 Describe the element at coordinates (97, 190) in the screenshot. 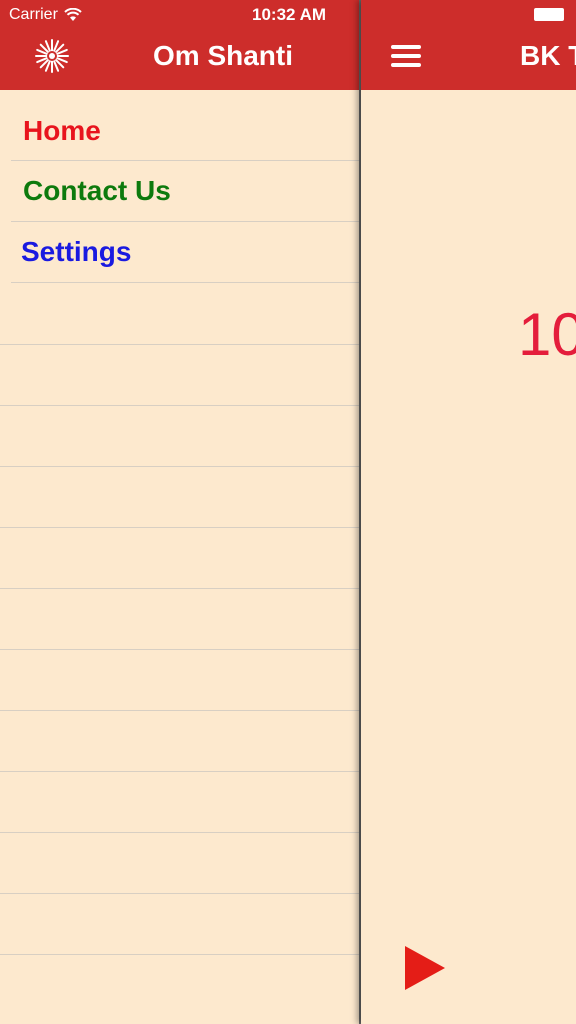

I see `menu-item-label: Contact Us` at that location.